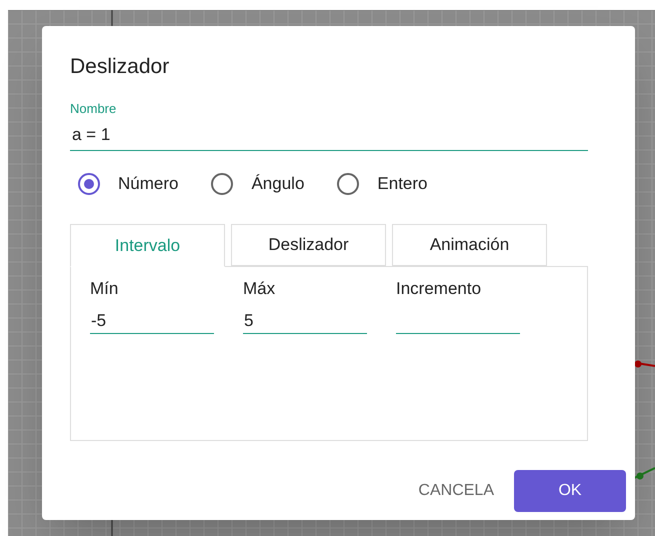 This screenshot has height=536, width=655. Describe the element at coordinates (147, 245) in the screenshot. I see `tab: Intervalo` at that location.